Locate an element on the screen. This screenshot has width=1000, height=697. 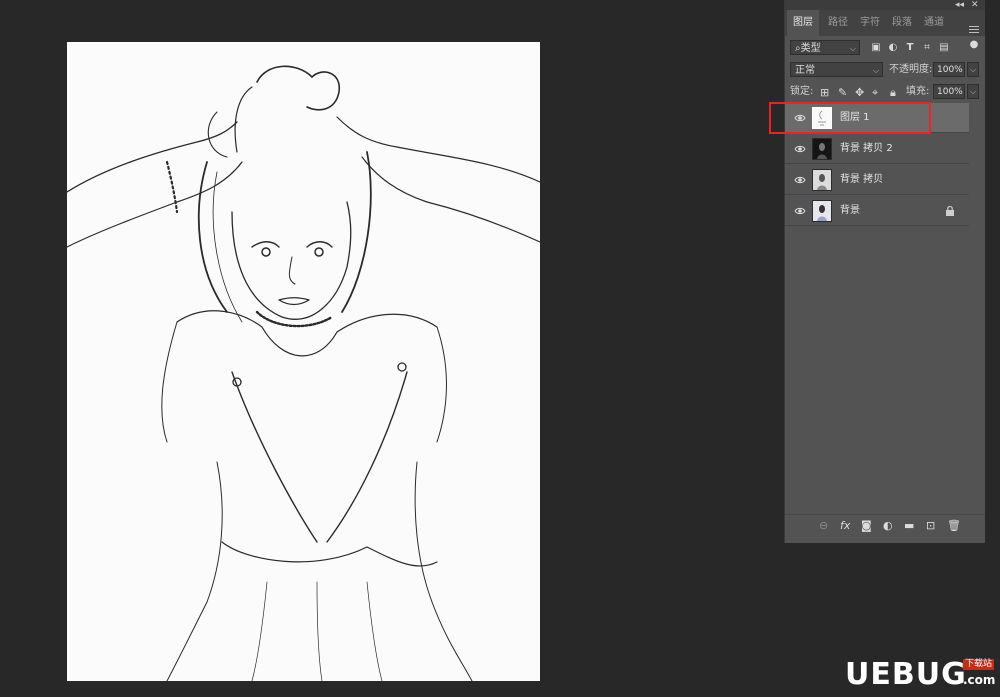
panel-menu-icon is located at coordinates (974, 30).